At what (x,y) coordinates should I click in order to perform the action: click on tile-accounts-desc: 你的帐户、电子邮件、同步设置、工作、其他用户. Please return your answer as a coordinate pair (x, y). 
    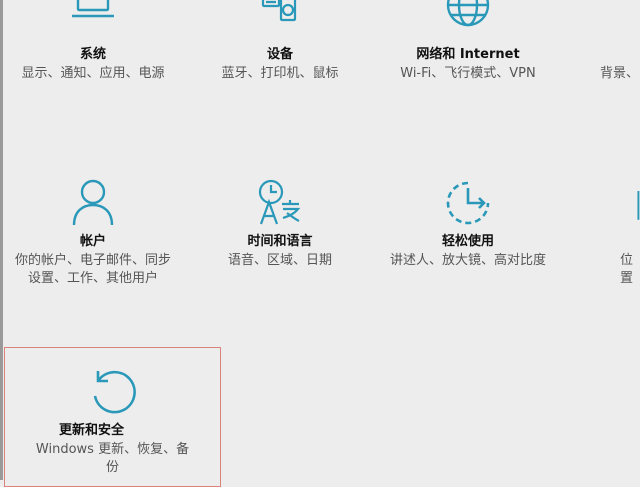
    Looking at the image, I should click on (92, 269).